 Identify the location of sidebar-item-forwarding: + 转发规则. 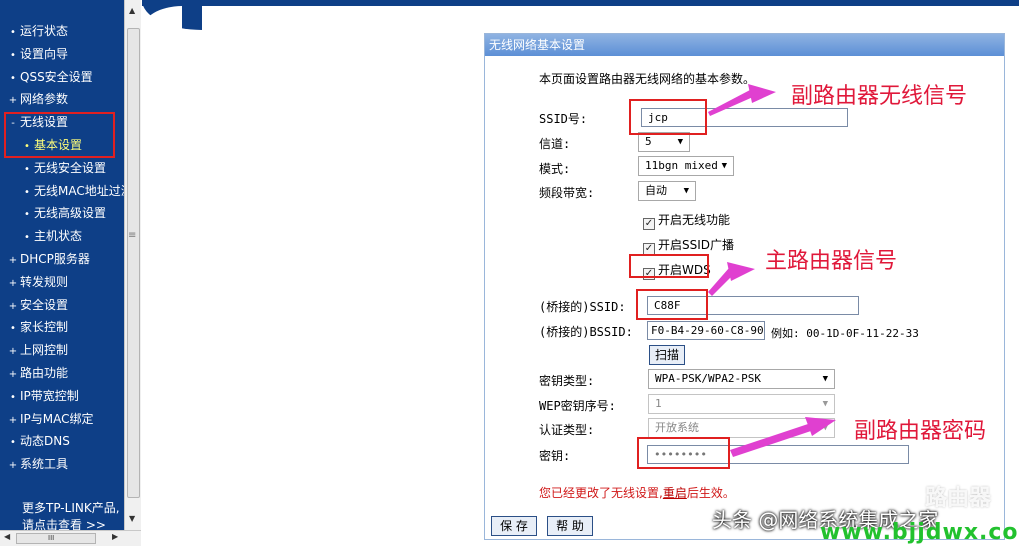
(62, 282).